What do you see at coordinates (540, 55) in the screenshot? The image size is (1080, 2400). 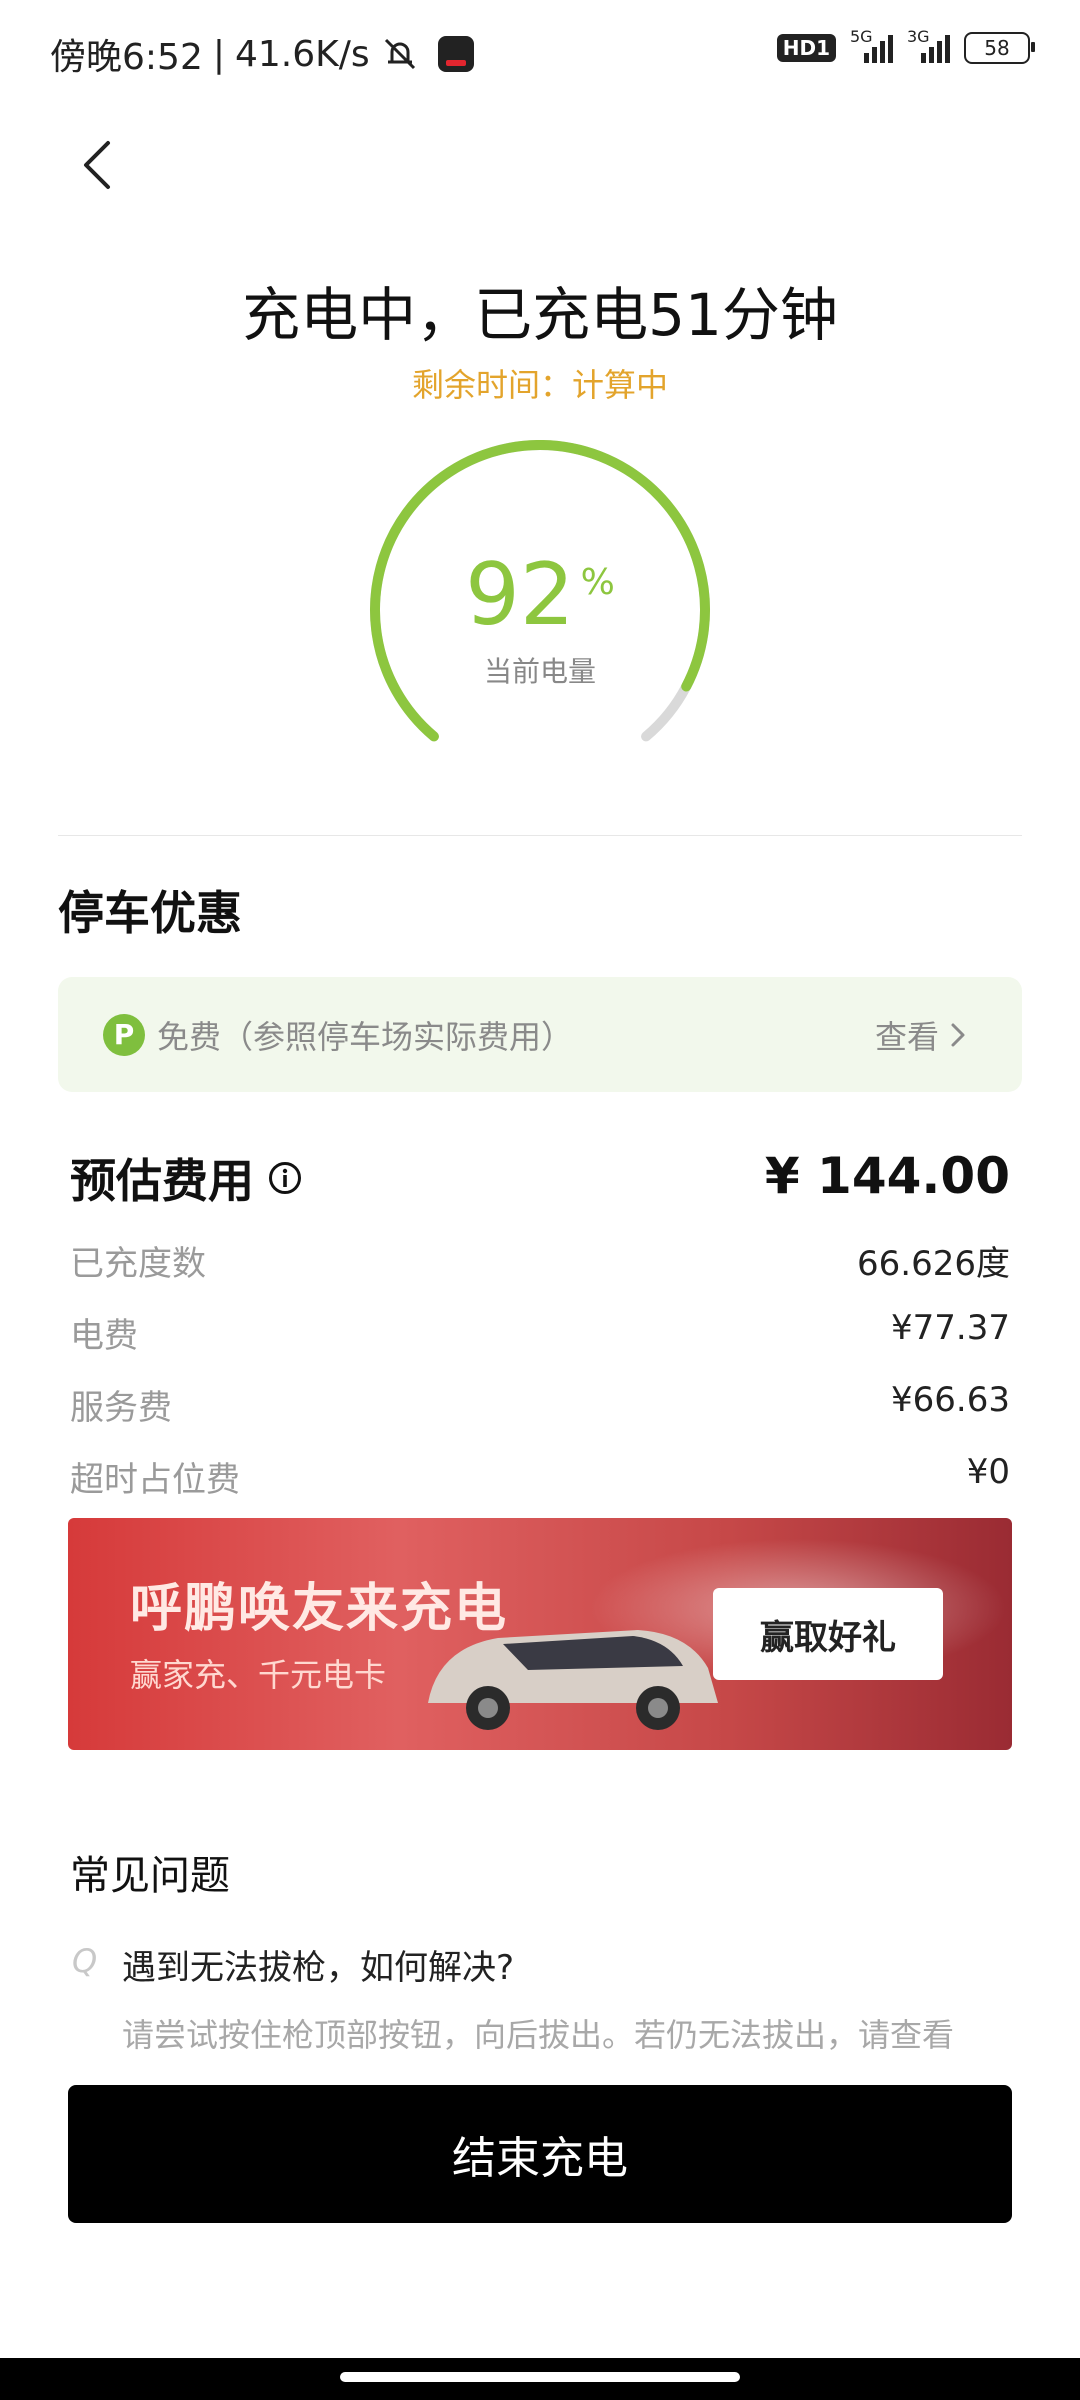 I see `status-bar: 傍晚6:52 | 41.6K/s HD1 5G 3G 58` at bounding box center [540, 55].